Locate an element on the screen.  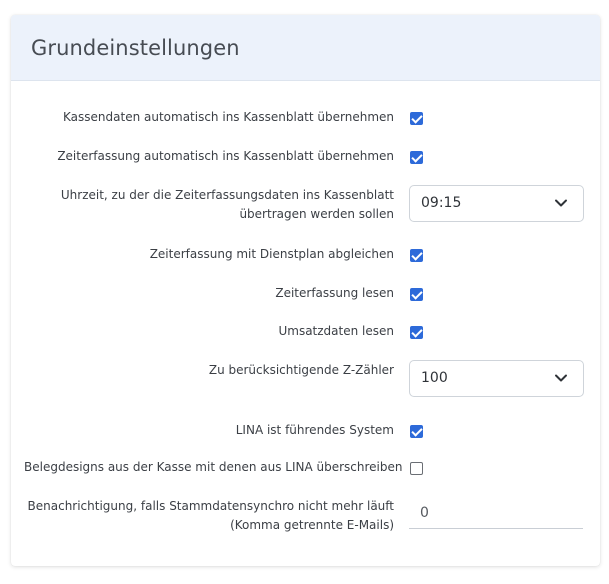
z-zaehler-select-value: 100 is located at coordinates (434, 378).